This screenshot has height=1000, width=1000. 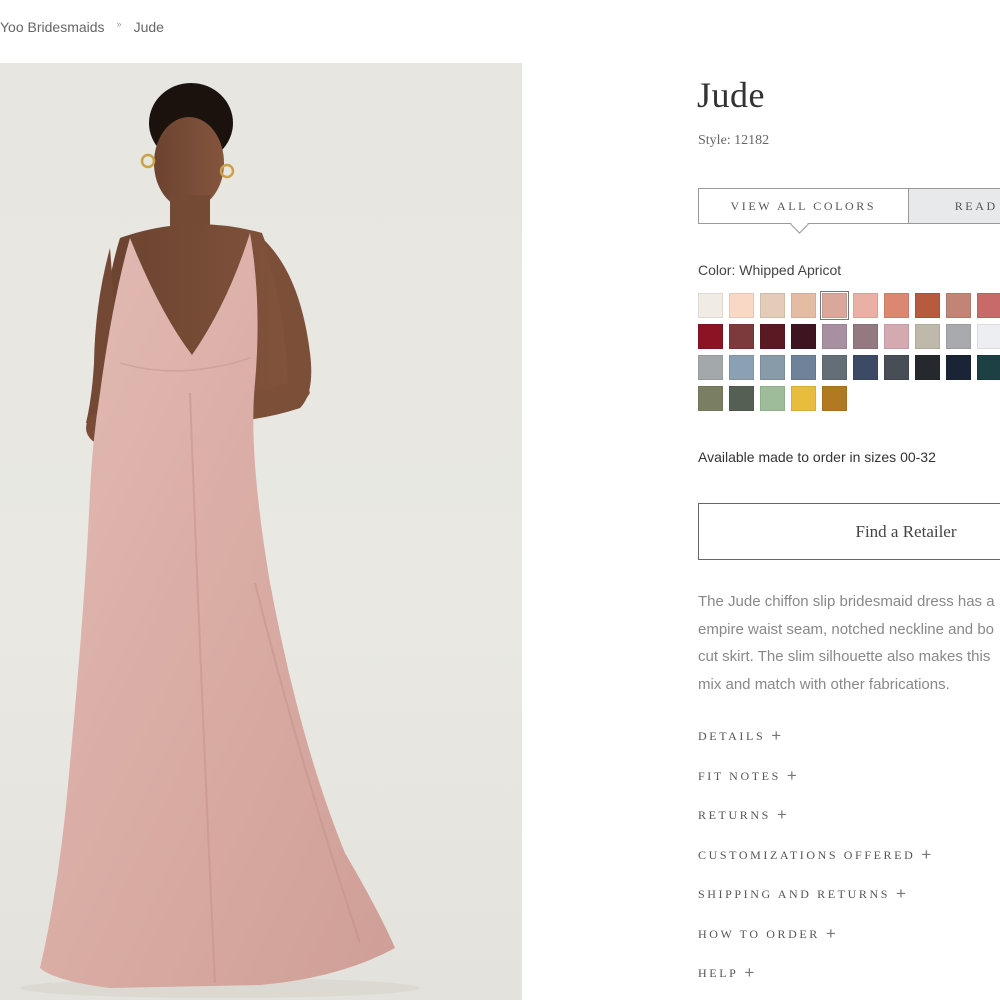 What do you see at coordinates (732, 735) in the screenshot?
I see `accordion-label: DETAILS` at bounding box center [732, 735].